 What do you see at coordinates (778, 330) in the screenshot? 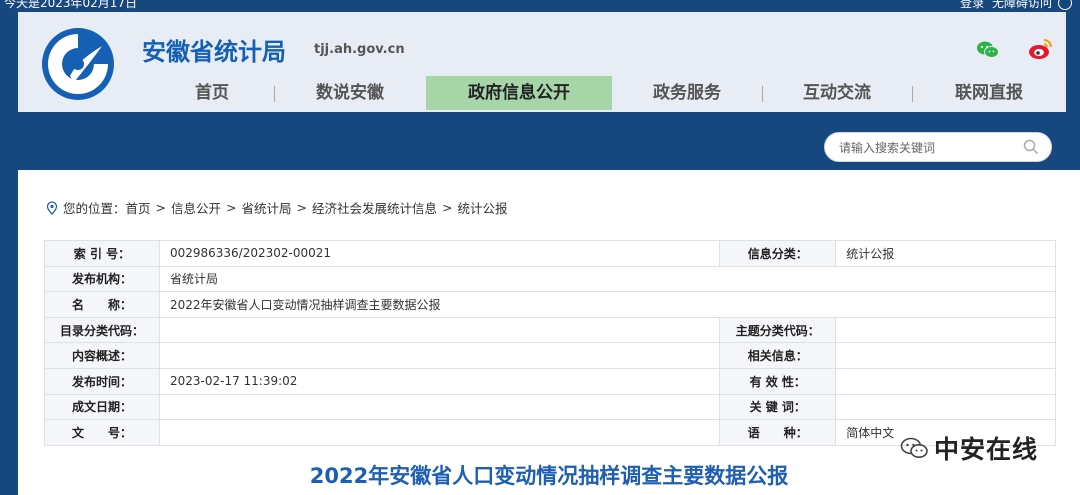
I see `meta-label: 主题分类代码：` at bounding box center [778, 330].